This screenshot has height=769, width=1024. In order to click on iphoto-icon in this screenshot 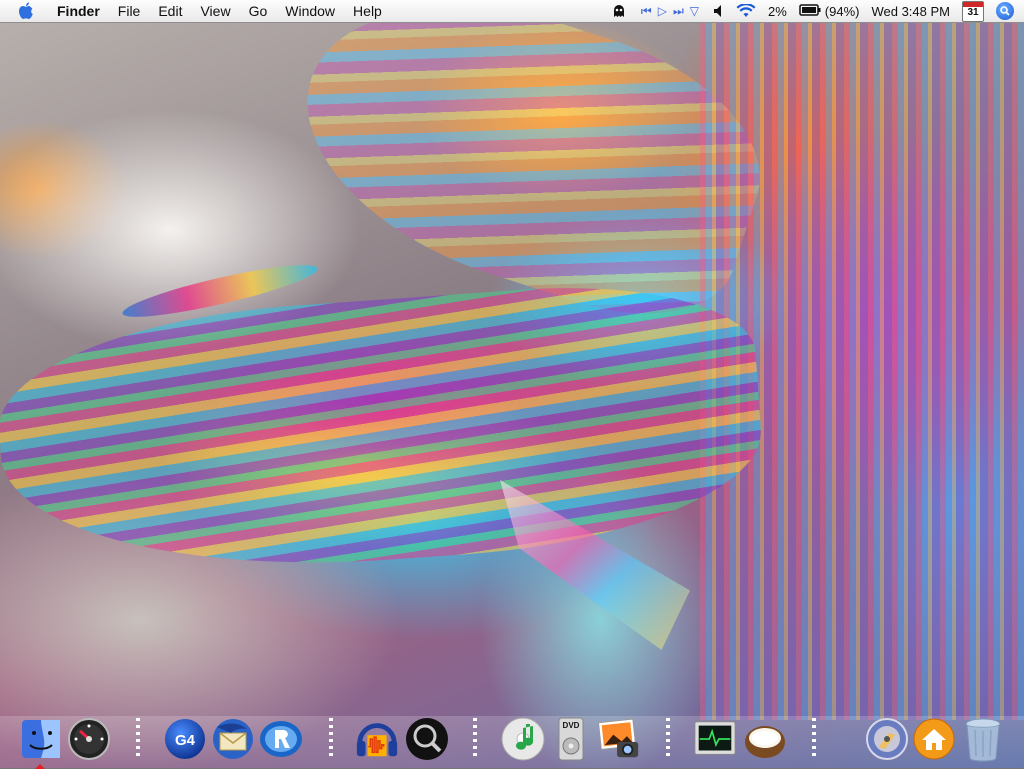, I will do `click(619, 739)`.